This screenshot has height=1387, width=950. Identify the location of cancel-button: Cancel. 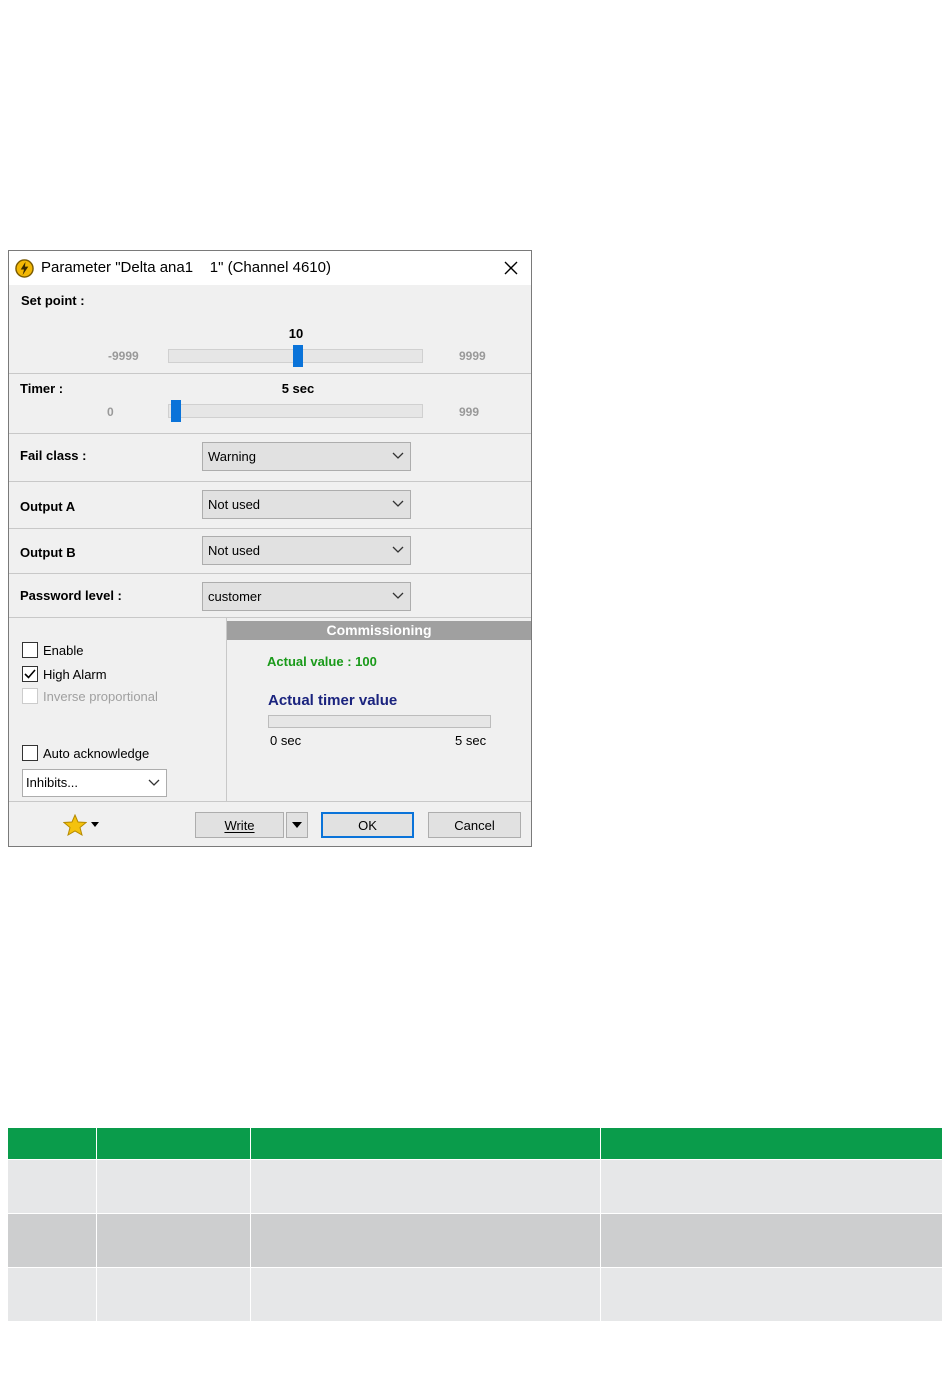
(474, 825).